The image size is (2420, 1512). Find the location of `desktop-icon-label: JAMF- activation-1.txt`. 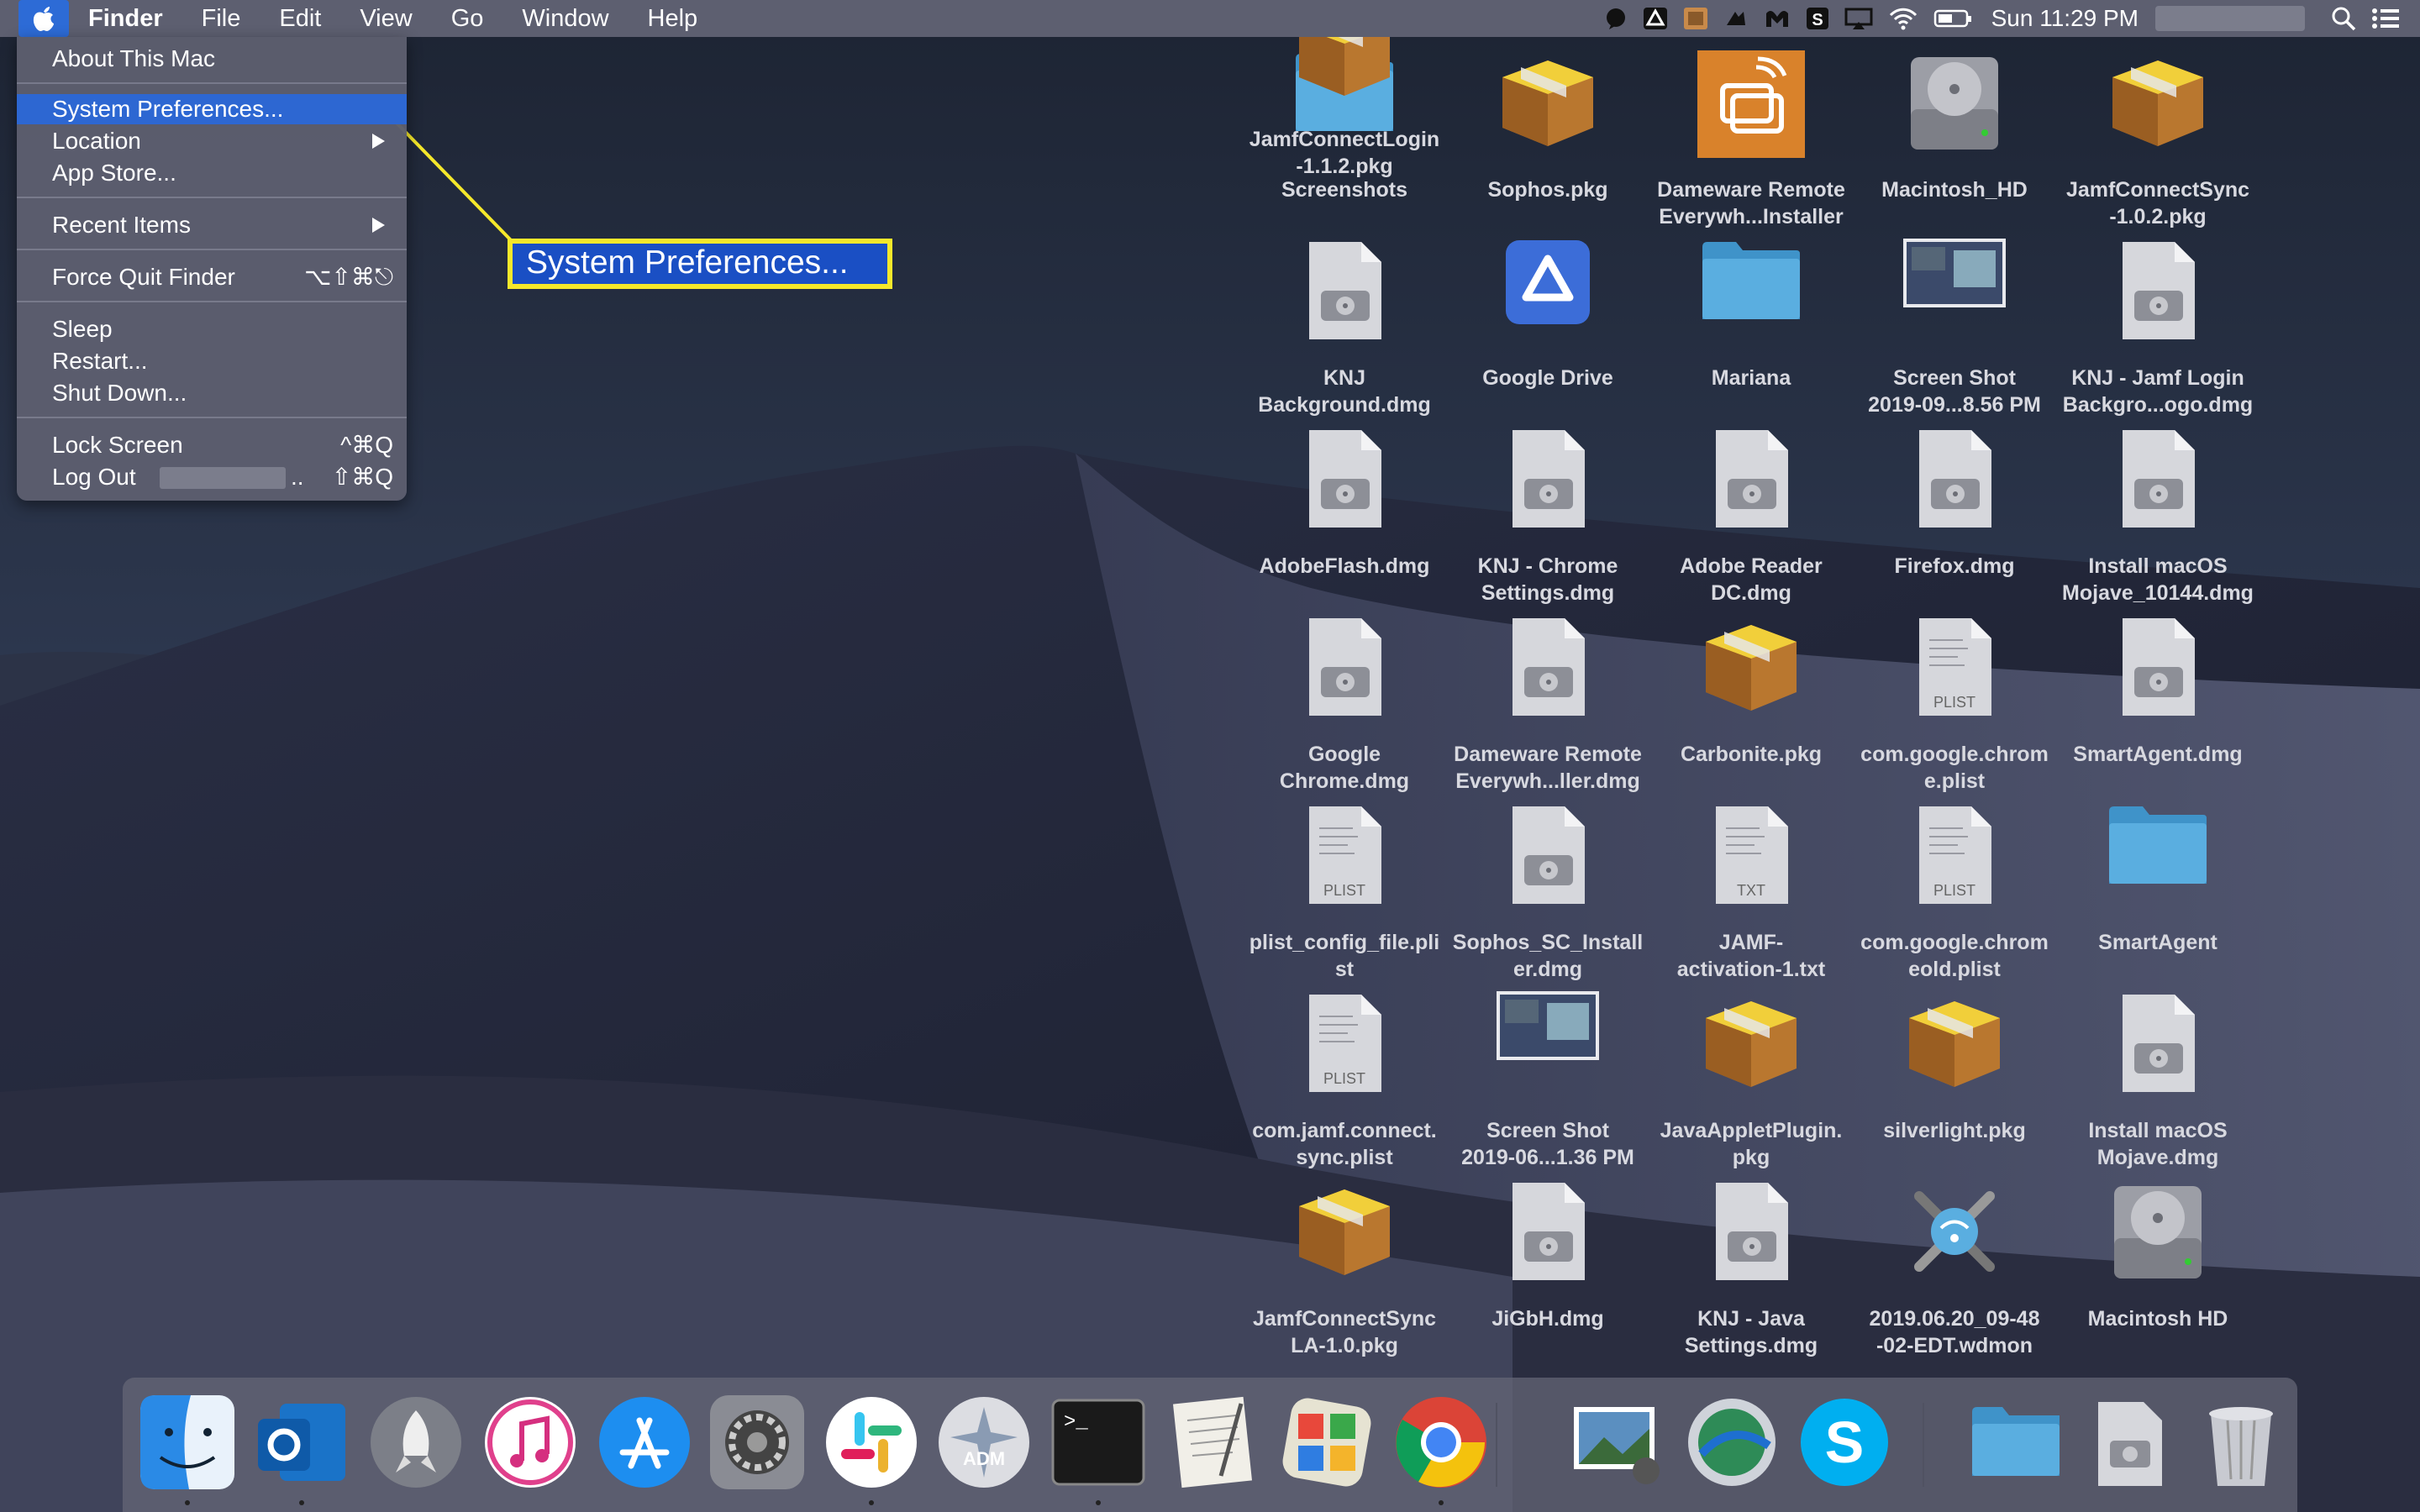

desktop-icon-label: JAMF- activation-1.txt is located at coordinates (1751, 956).